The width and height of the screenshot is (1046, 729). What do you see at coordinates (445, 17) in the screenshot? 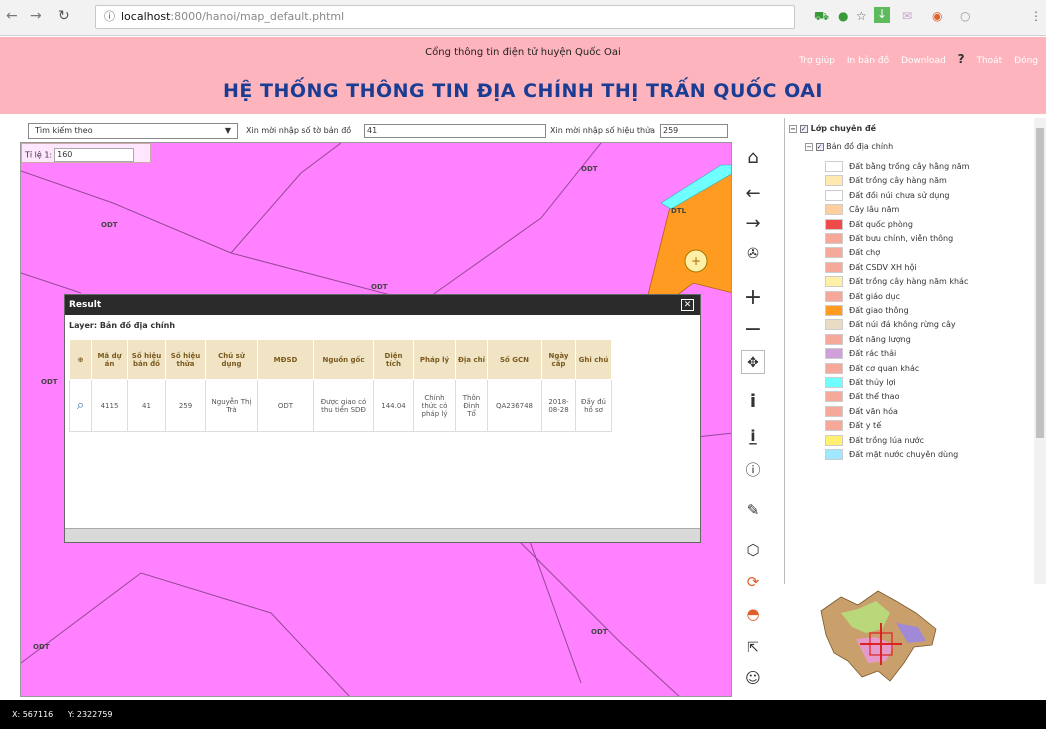
I see `address-bar: ⓘ localhost:8000/hanoi/map_default.phtml` at bounding box center [445, 17].